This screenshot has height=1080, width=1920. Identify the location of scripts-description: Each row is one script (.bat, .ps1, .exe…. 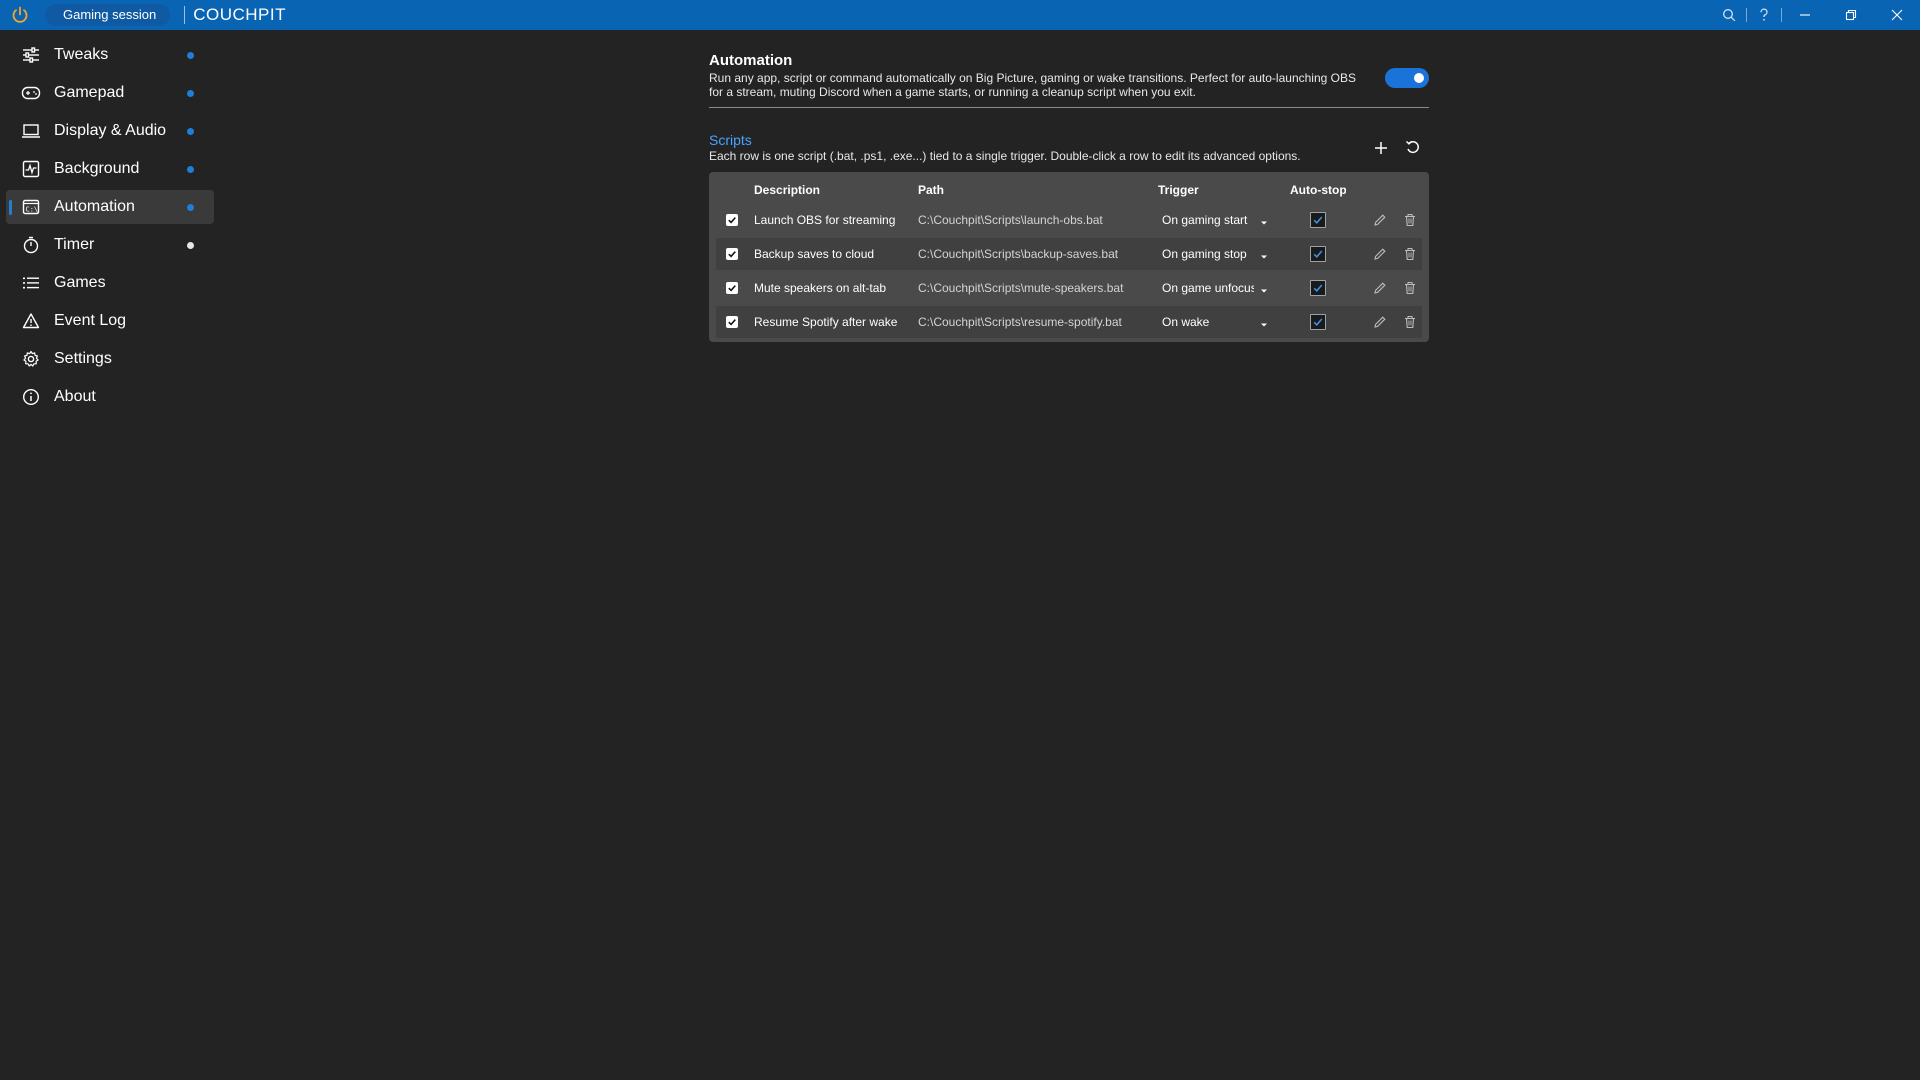
(1005, 156).